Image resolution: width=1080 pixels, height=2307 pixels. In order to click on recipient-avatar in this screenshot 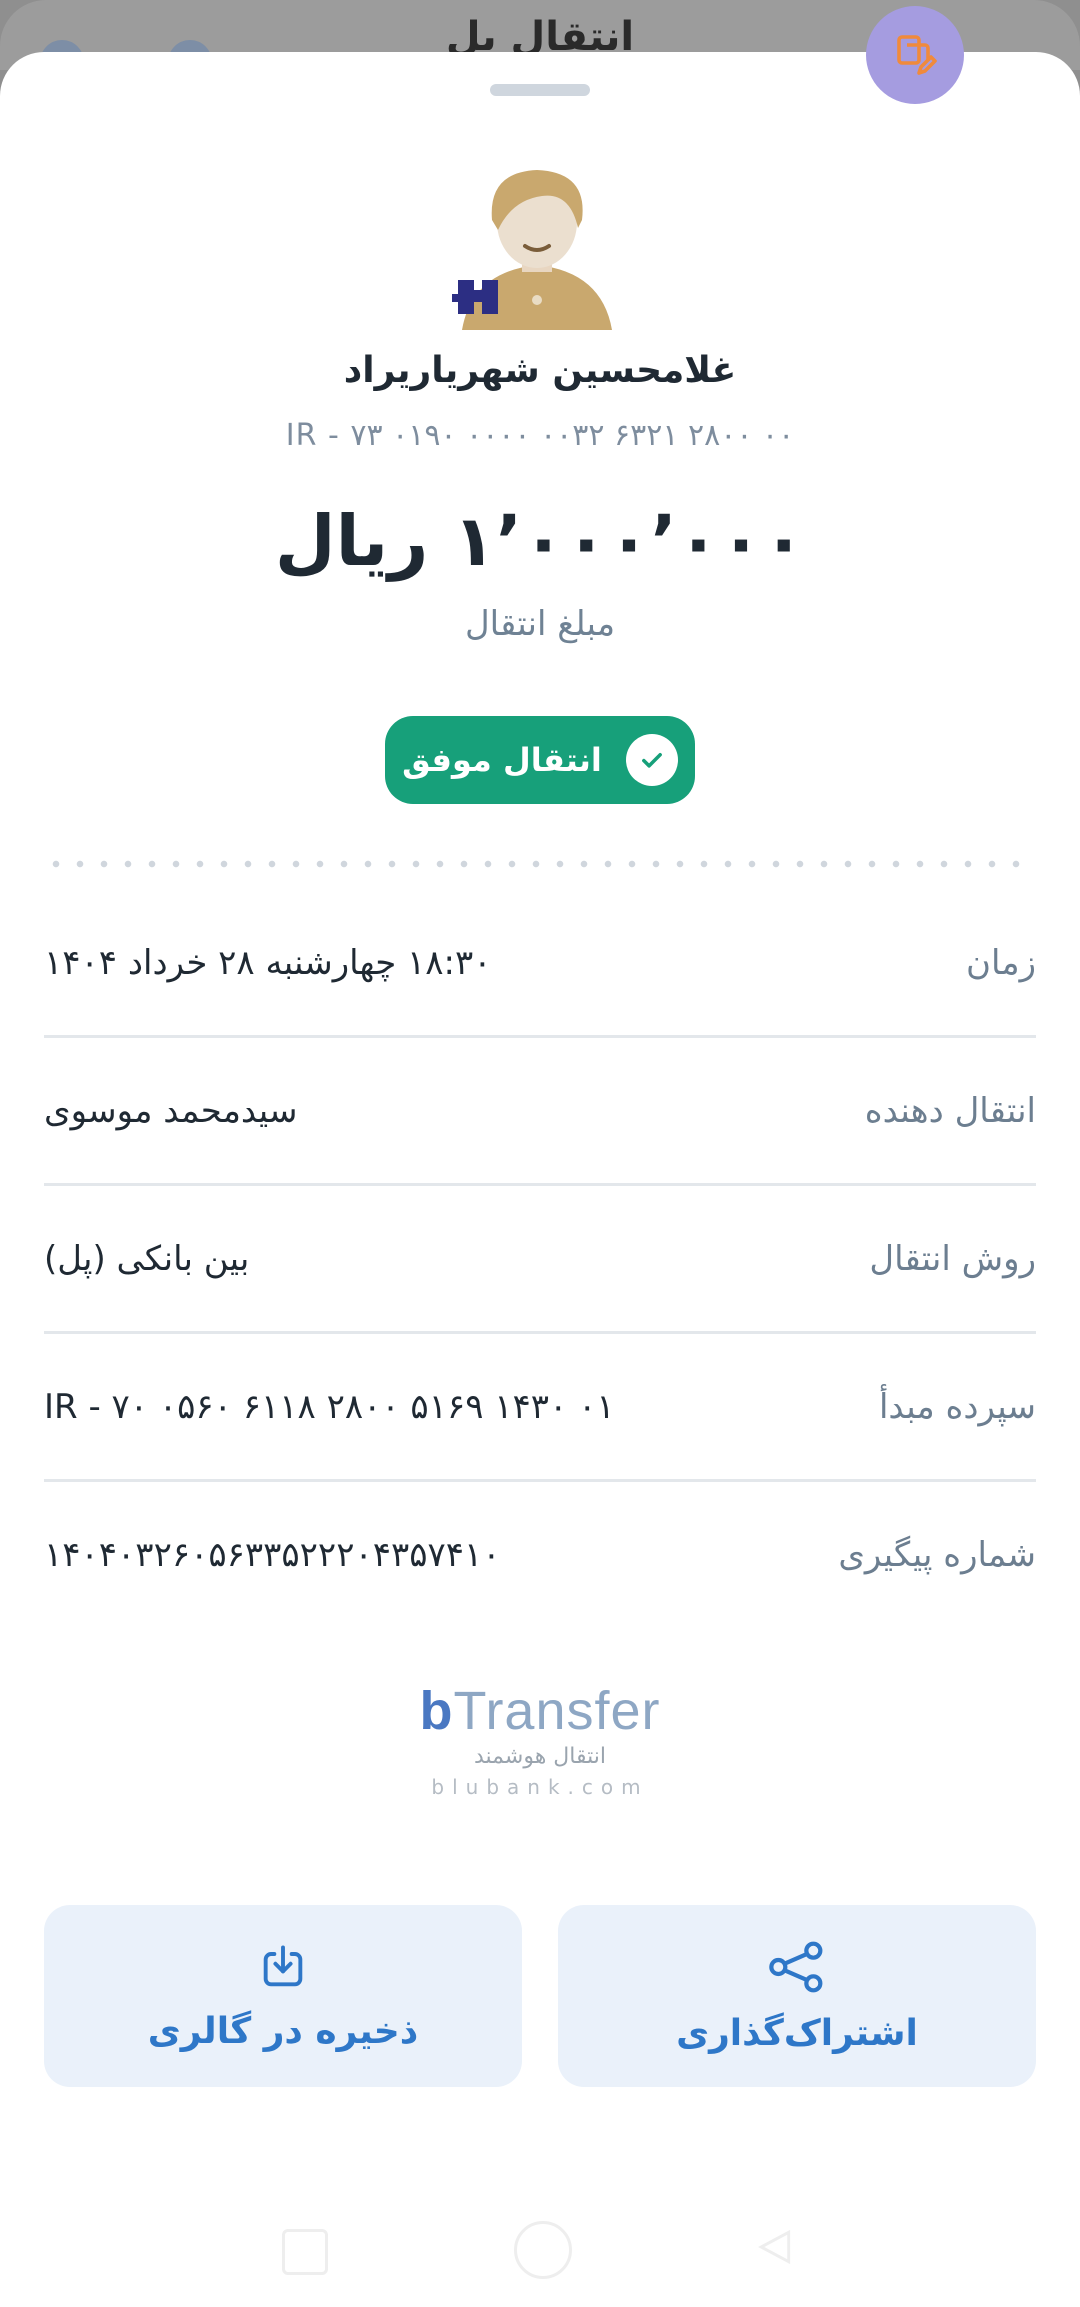, I will do `click(532, 250)`.